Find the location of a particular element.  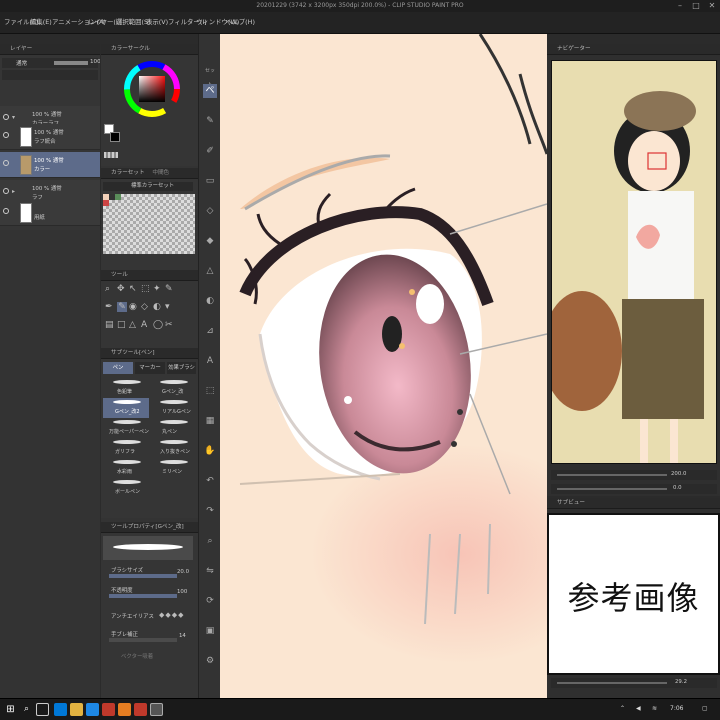

rotate-icon: ⟳ is located at coordinates (210, 601).